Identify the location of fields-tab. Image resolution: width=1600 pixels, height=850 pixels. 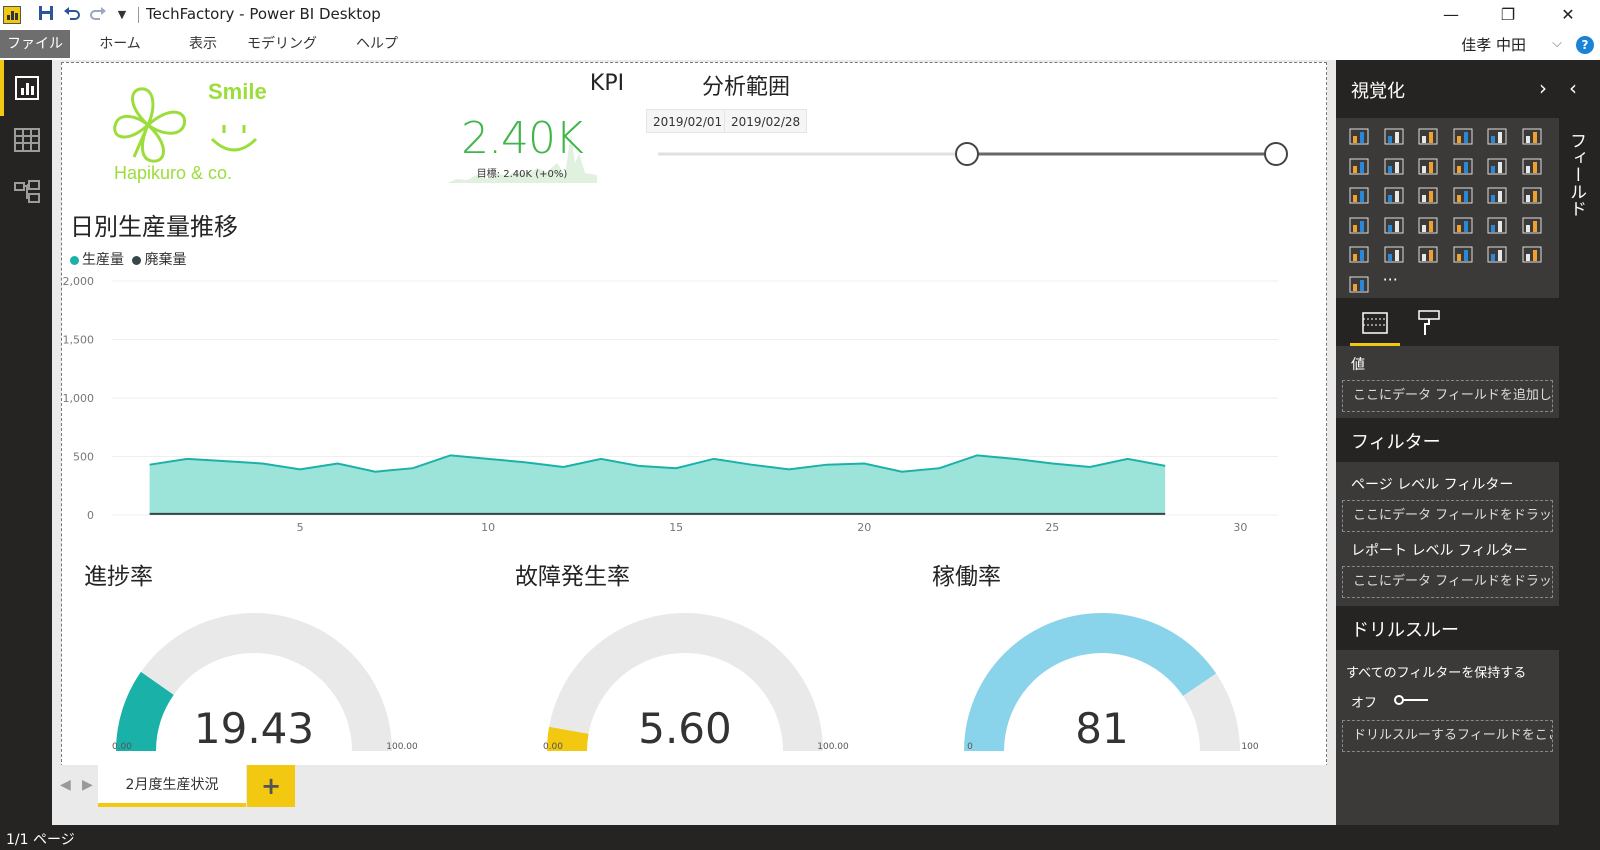
(1375, 324).